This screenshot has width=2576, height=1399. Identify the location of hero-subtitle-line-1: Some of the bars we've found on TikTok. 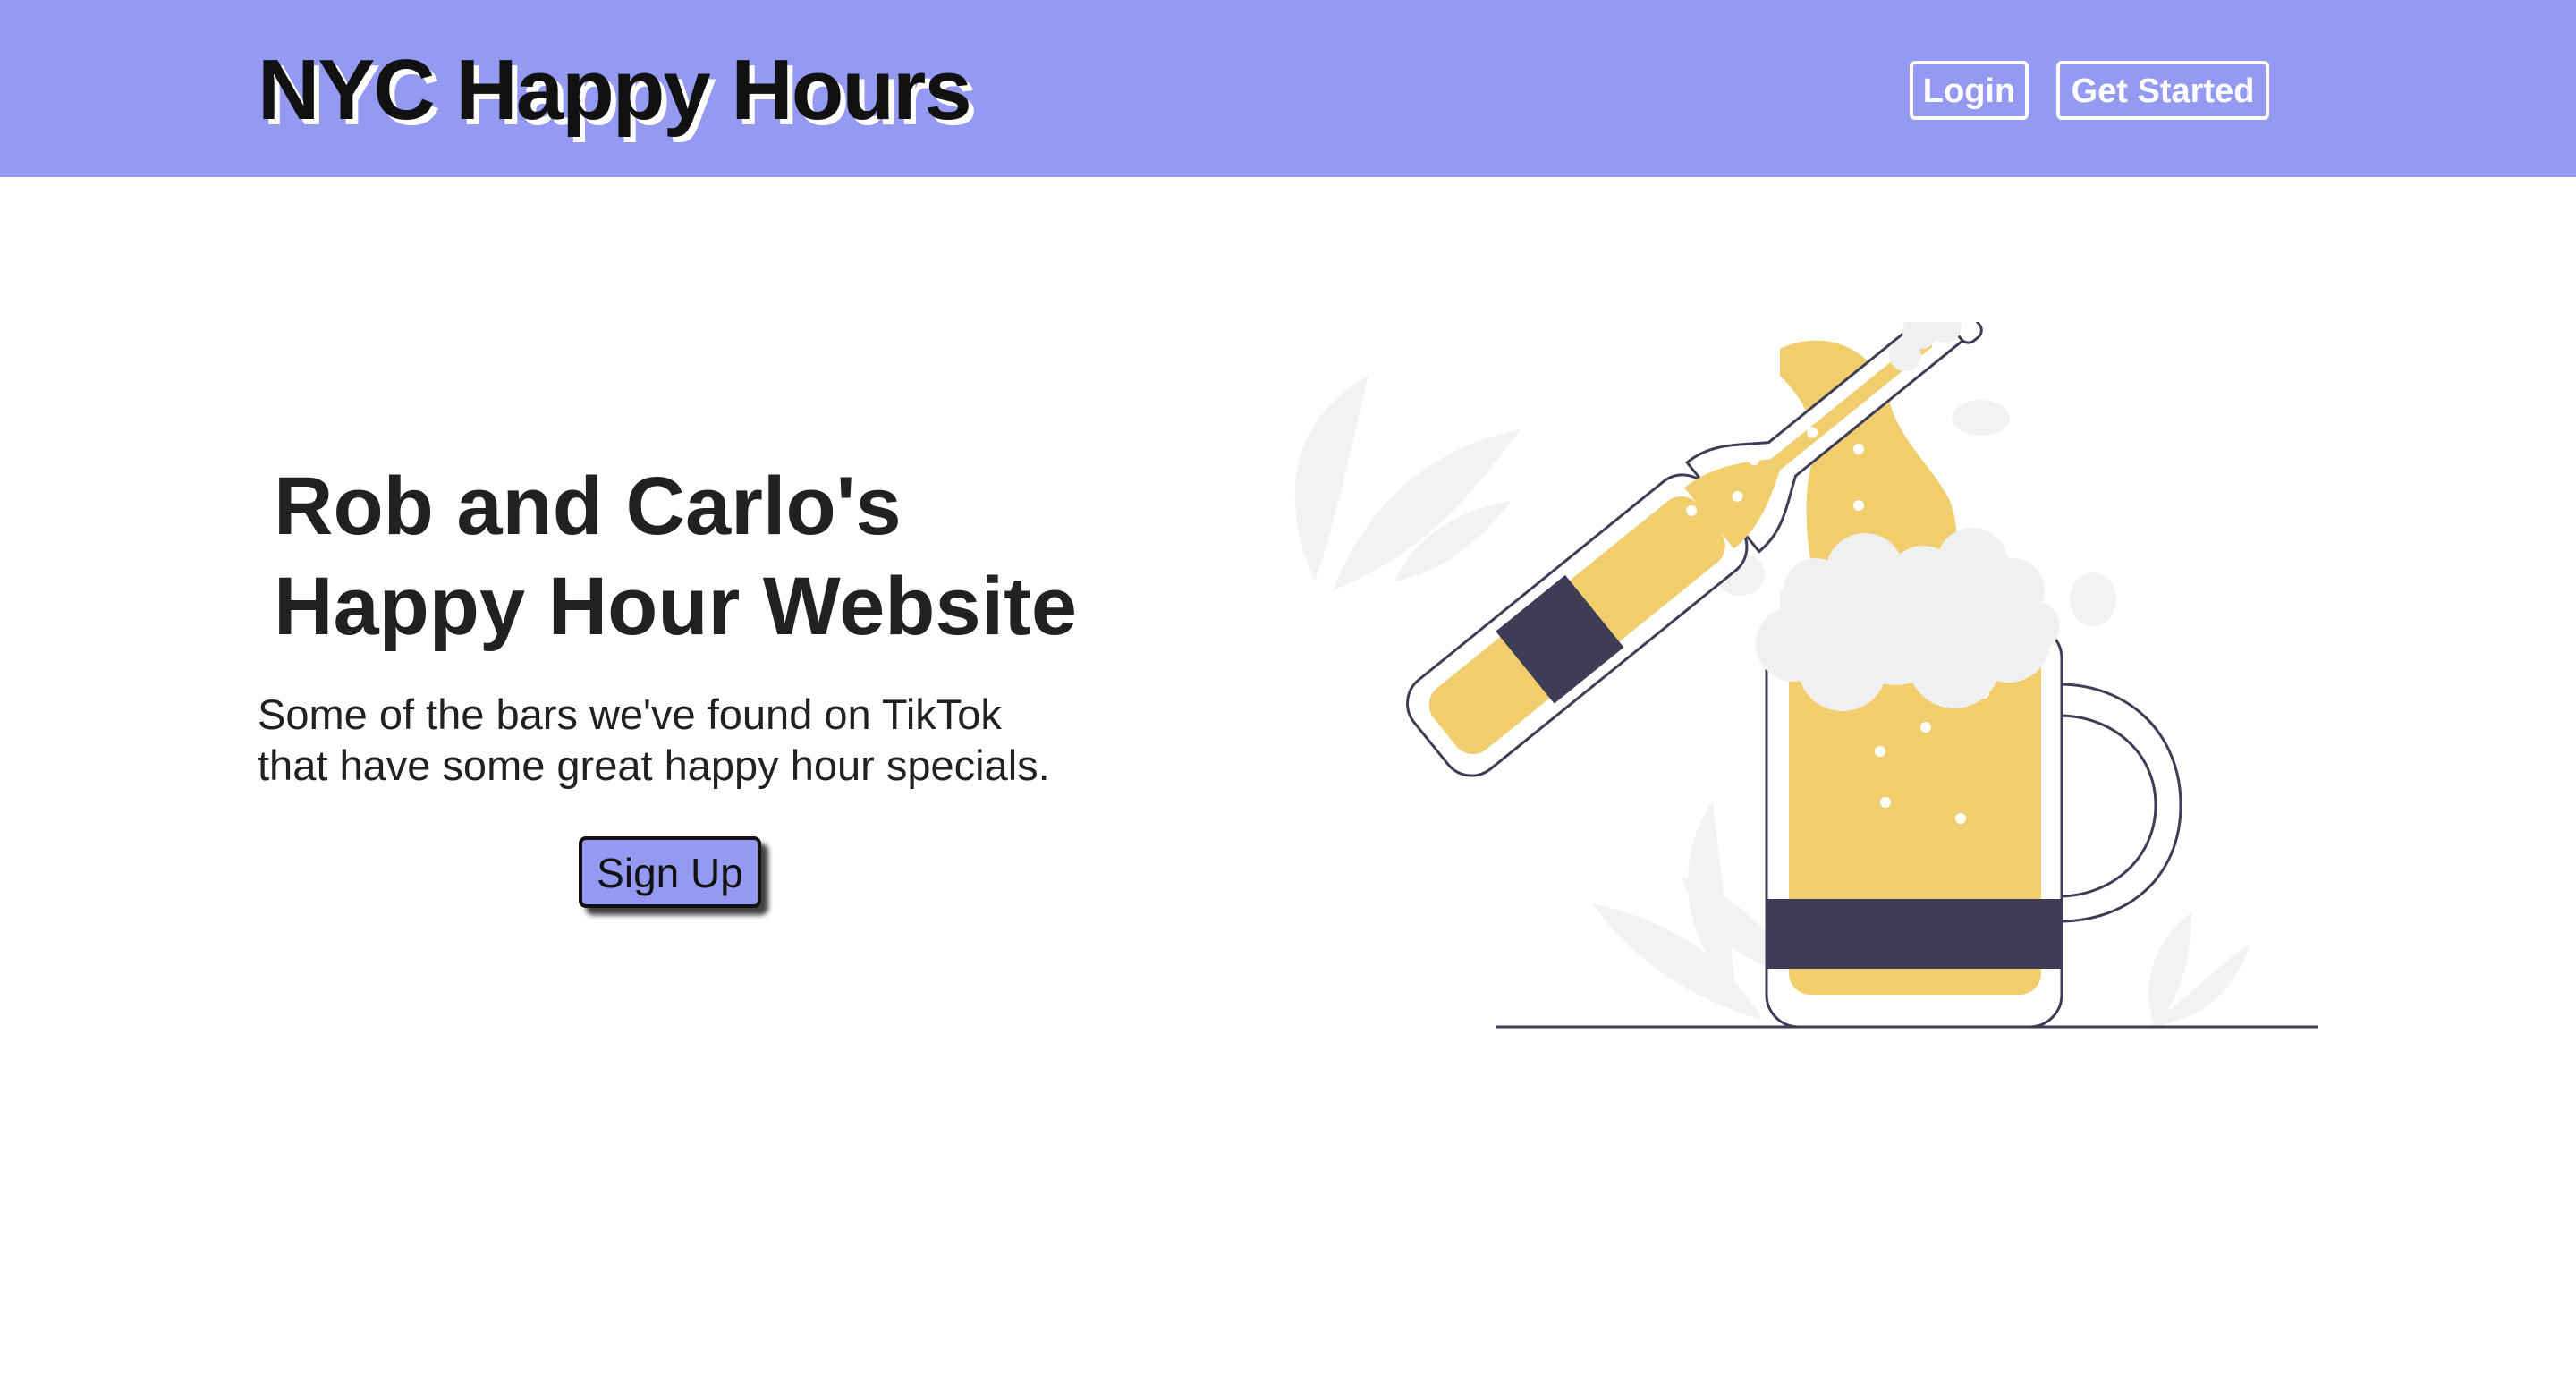
(630, 714).